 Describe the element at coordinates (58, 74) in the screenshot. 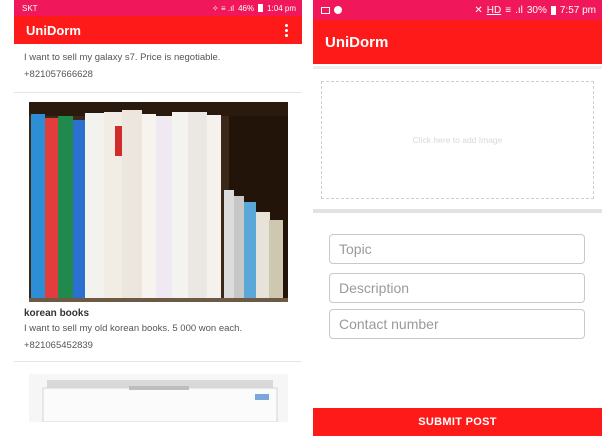

I see `post-contact: +821057666628` at that location.